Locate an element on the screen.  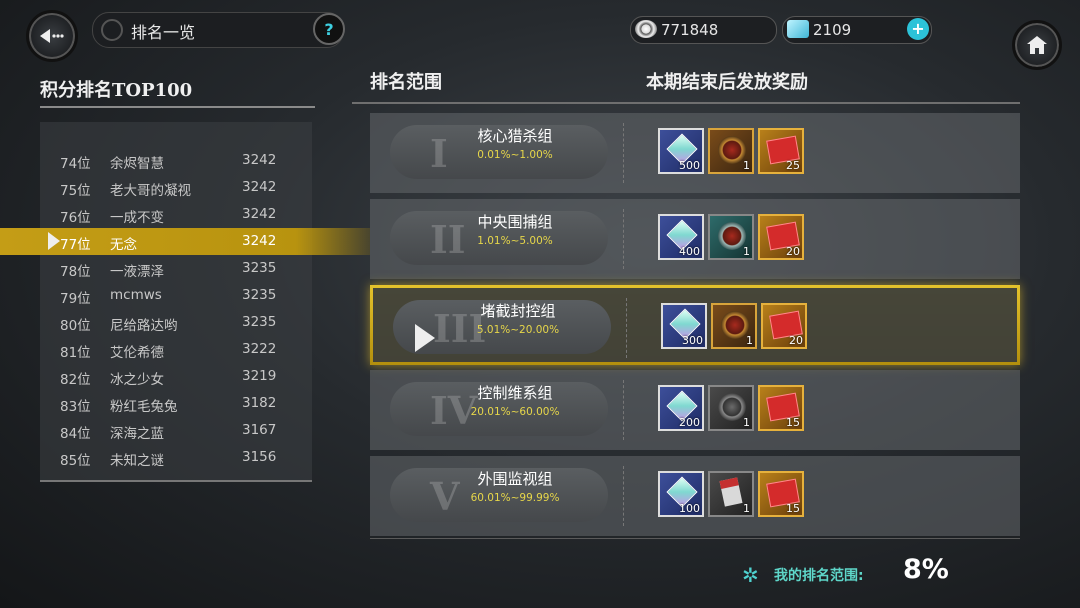
list-item: 85位 未知之谜 3156 is located at coordinates (168, 459).